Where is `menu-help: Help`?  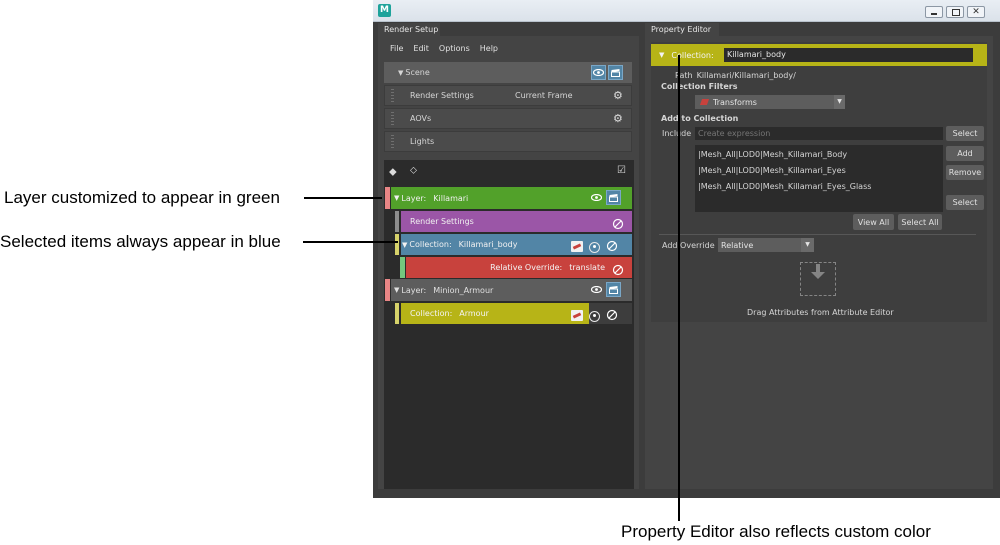 menu-help: Help is located at coordinates (489, 48).